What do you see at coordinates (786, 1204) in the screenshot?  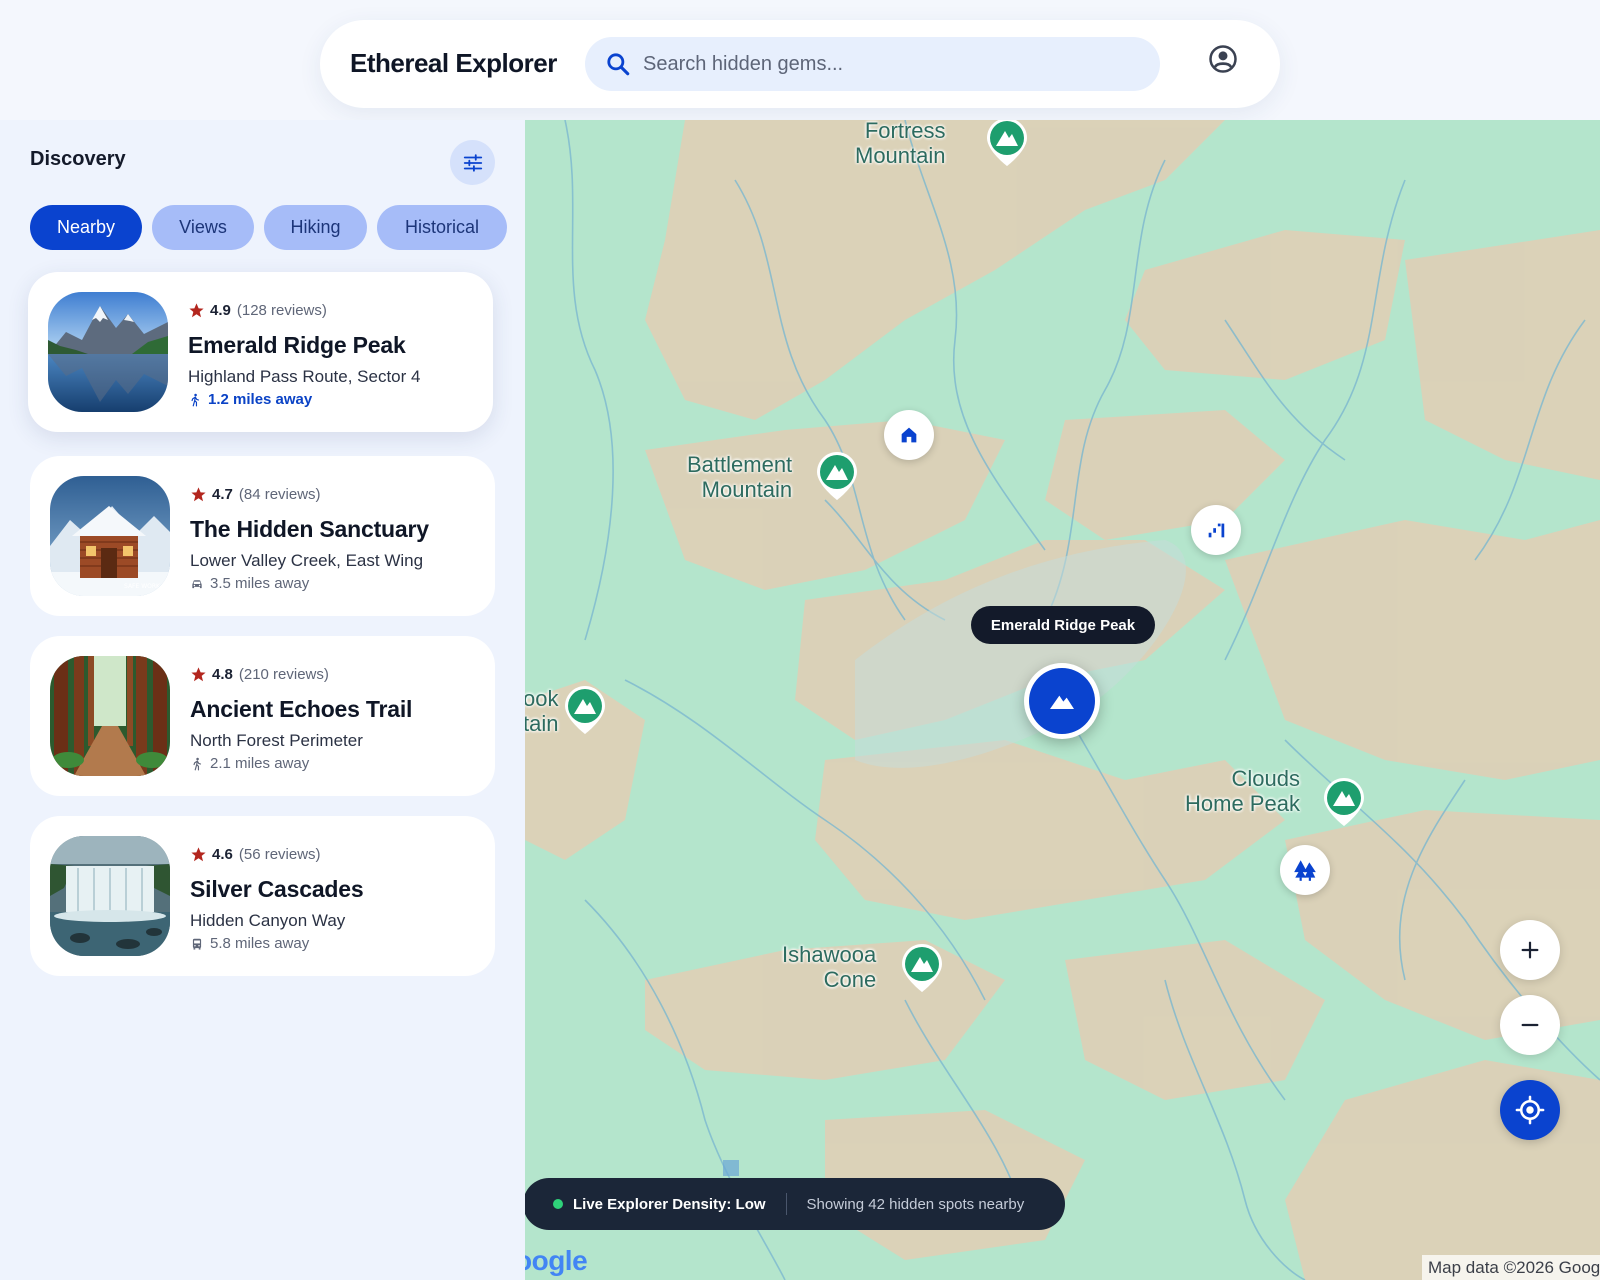 I see `status-divider` at bounding box center [786, 1204].